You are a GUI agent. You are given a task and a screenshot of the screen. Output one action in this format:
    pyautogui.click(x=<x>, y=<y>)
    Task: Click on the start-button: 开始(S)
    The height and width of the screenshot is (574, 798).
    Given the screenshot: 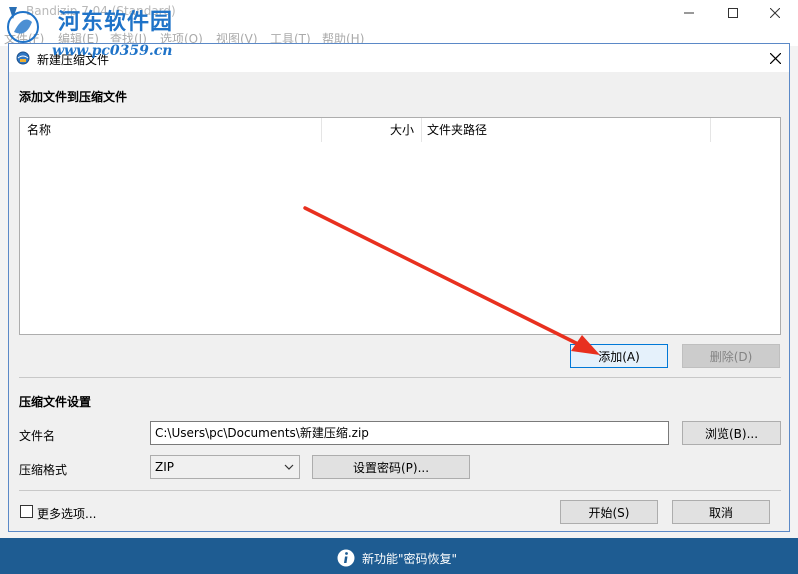 What is the action you would take?
    pyautogui.click(x=609, y=512)
    